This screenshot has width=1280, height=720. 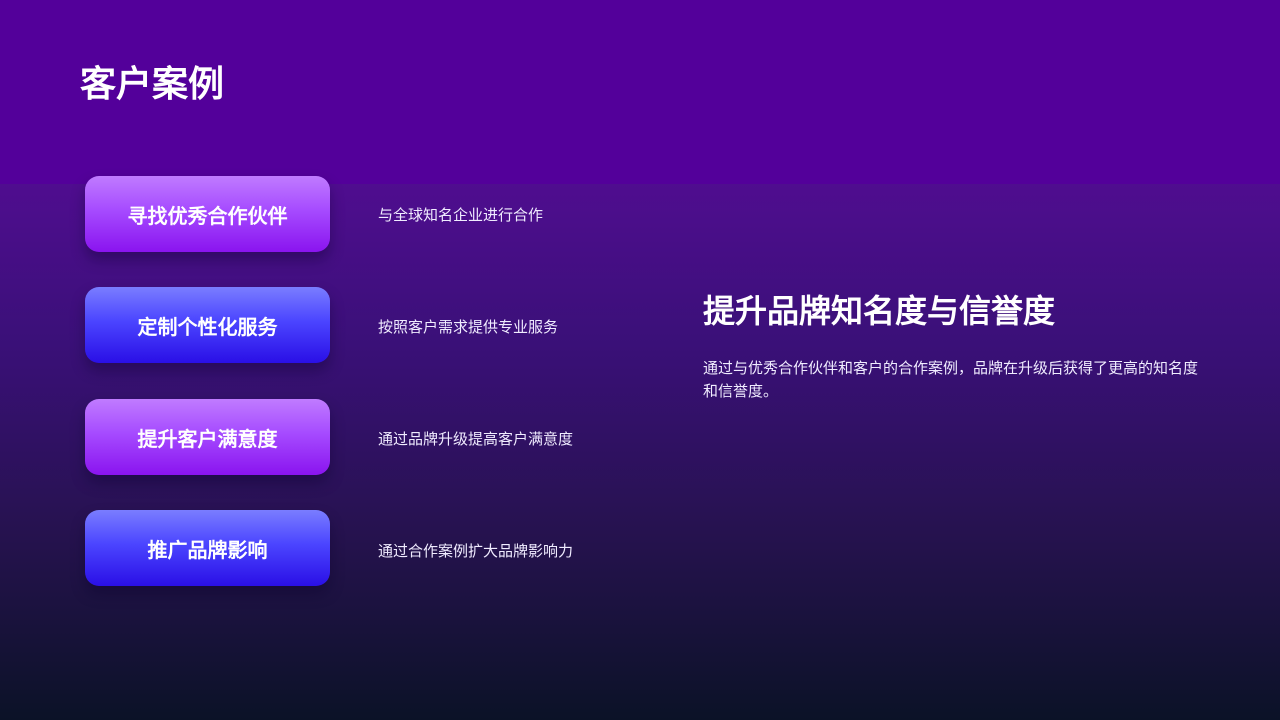 I want to click on item-button-brand-promotion: 推广品牌影响, so click(x=207, y=548).